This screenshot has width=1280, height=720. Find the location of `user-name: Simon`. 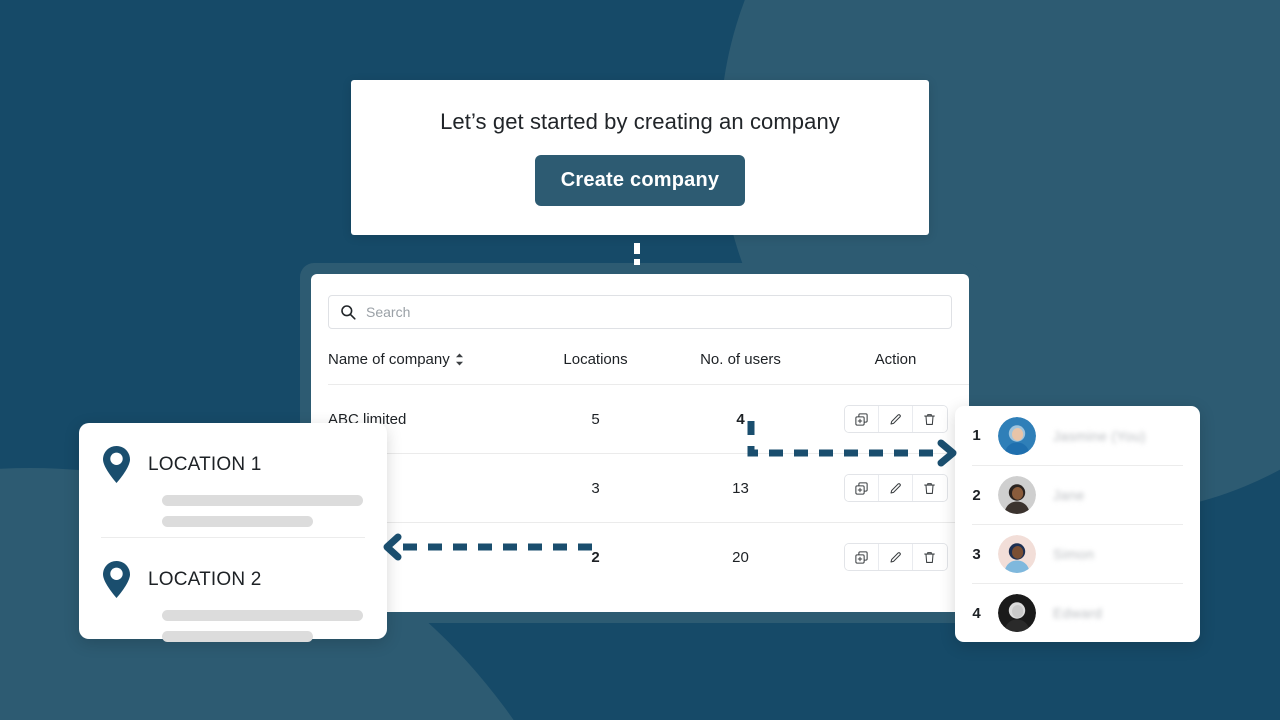

user-name: Simon is located at coordinates (1074, 554).